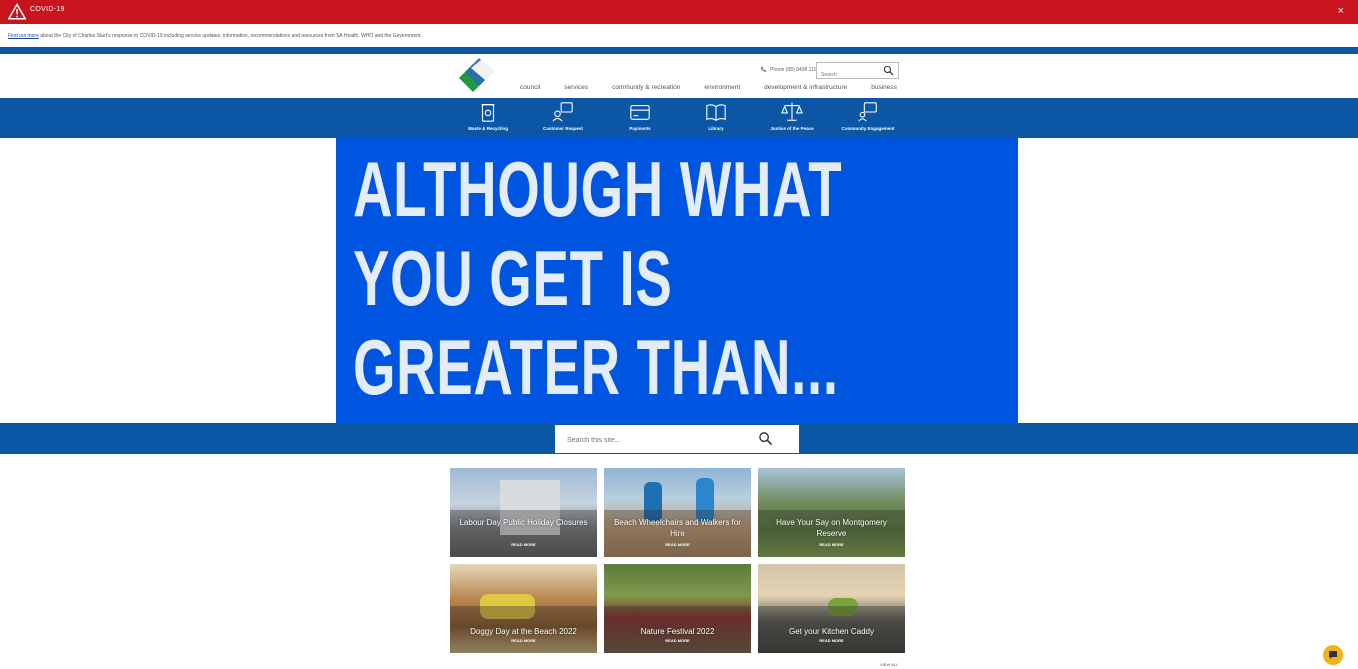 Image resolution: width=1358 pixels, height=669 pixels. I want to click on find-out-more-link: Find out more, so click(23, 36).